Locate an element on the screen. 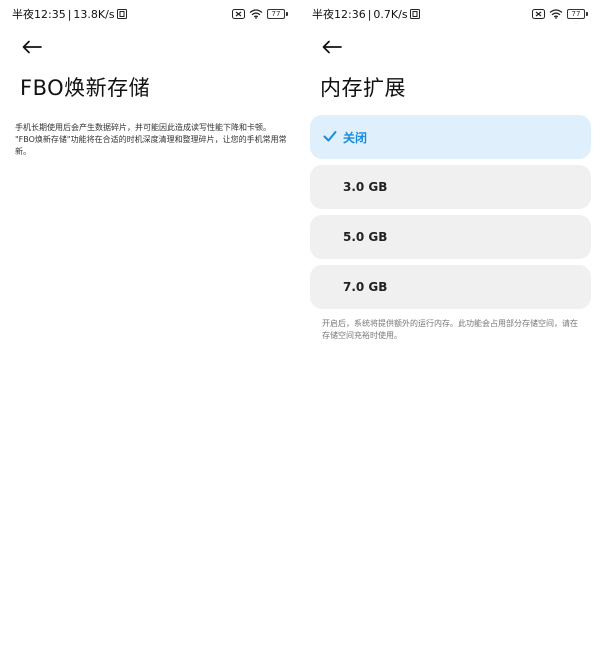 The height and width of the screenshot is (667, 600). option-7gb: 7.0 GB is located at coordinates (450, 287).